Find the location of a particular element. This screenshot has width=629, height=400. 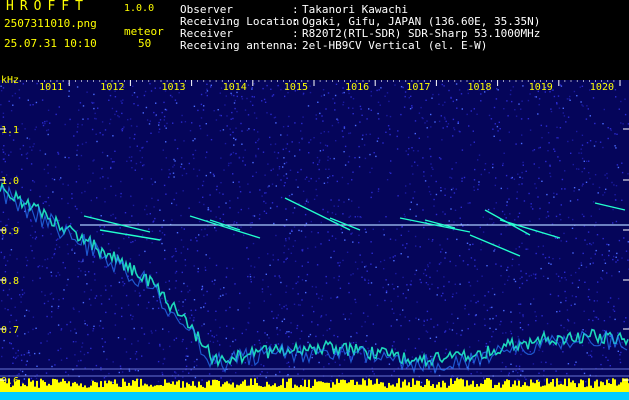

antenna-value: 2el-HB9CV Vertical (el. E-W) is located at coordinates (395, 45).